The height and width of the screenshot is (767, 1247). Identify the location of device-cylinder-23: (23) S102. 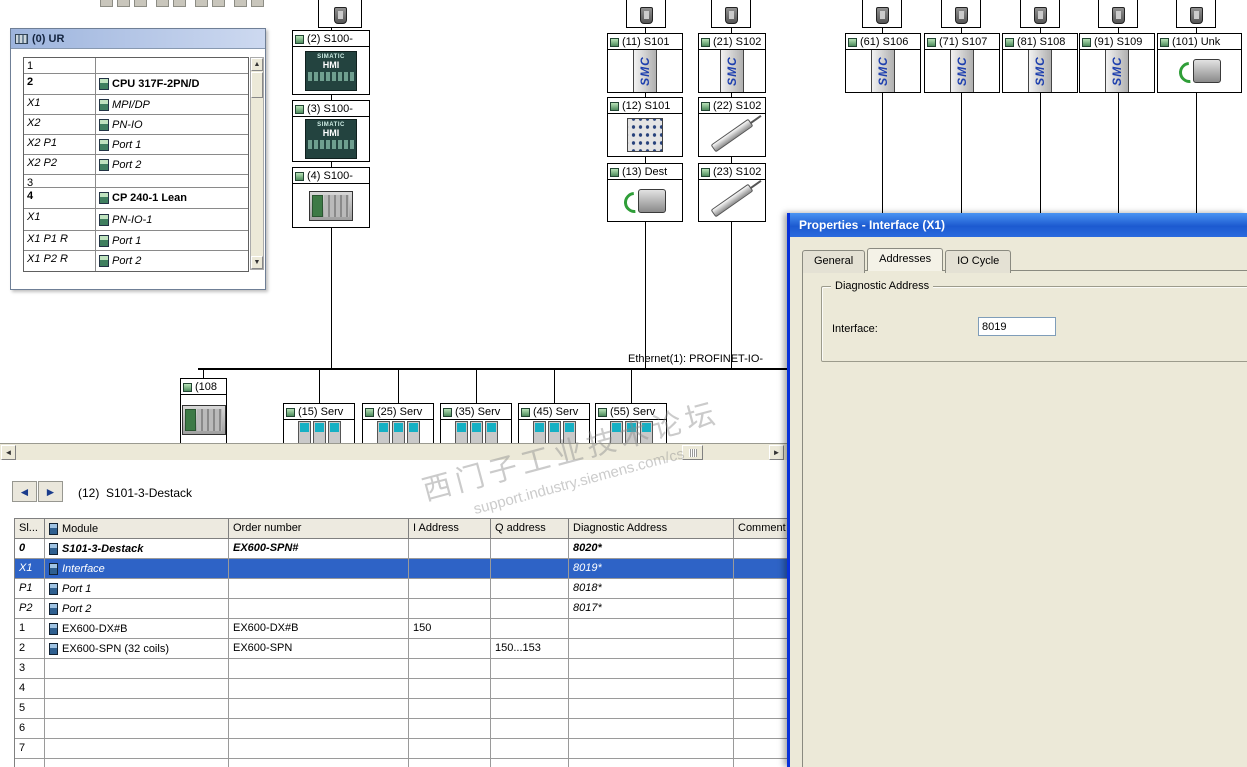
(732, 192).